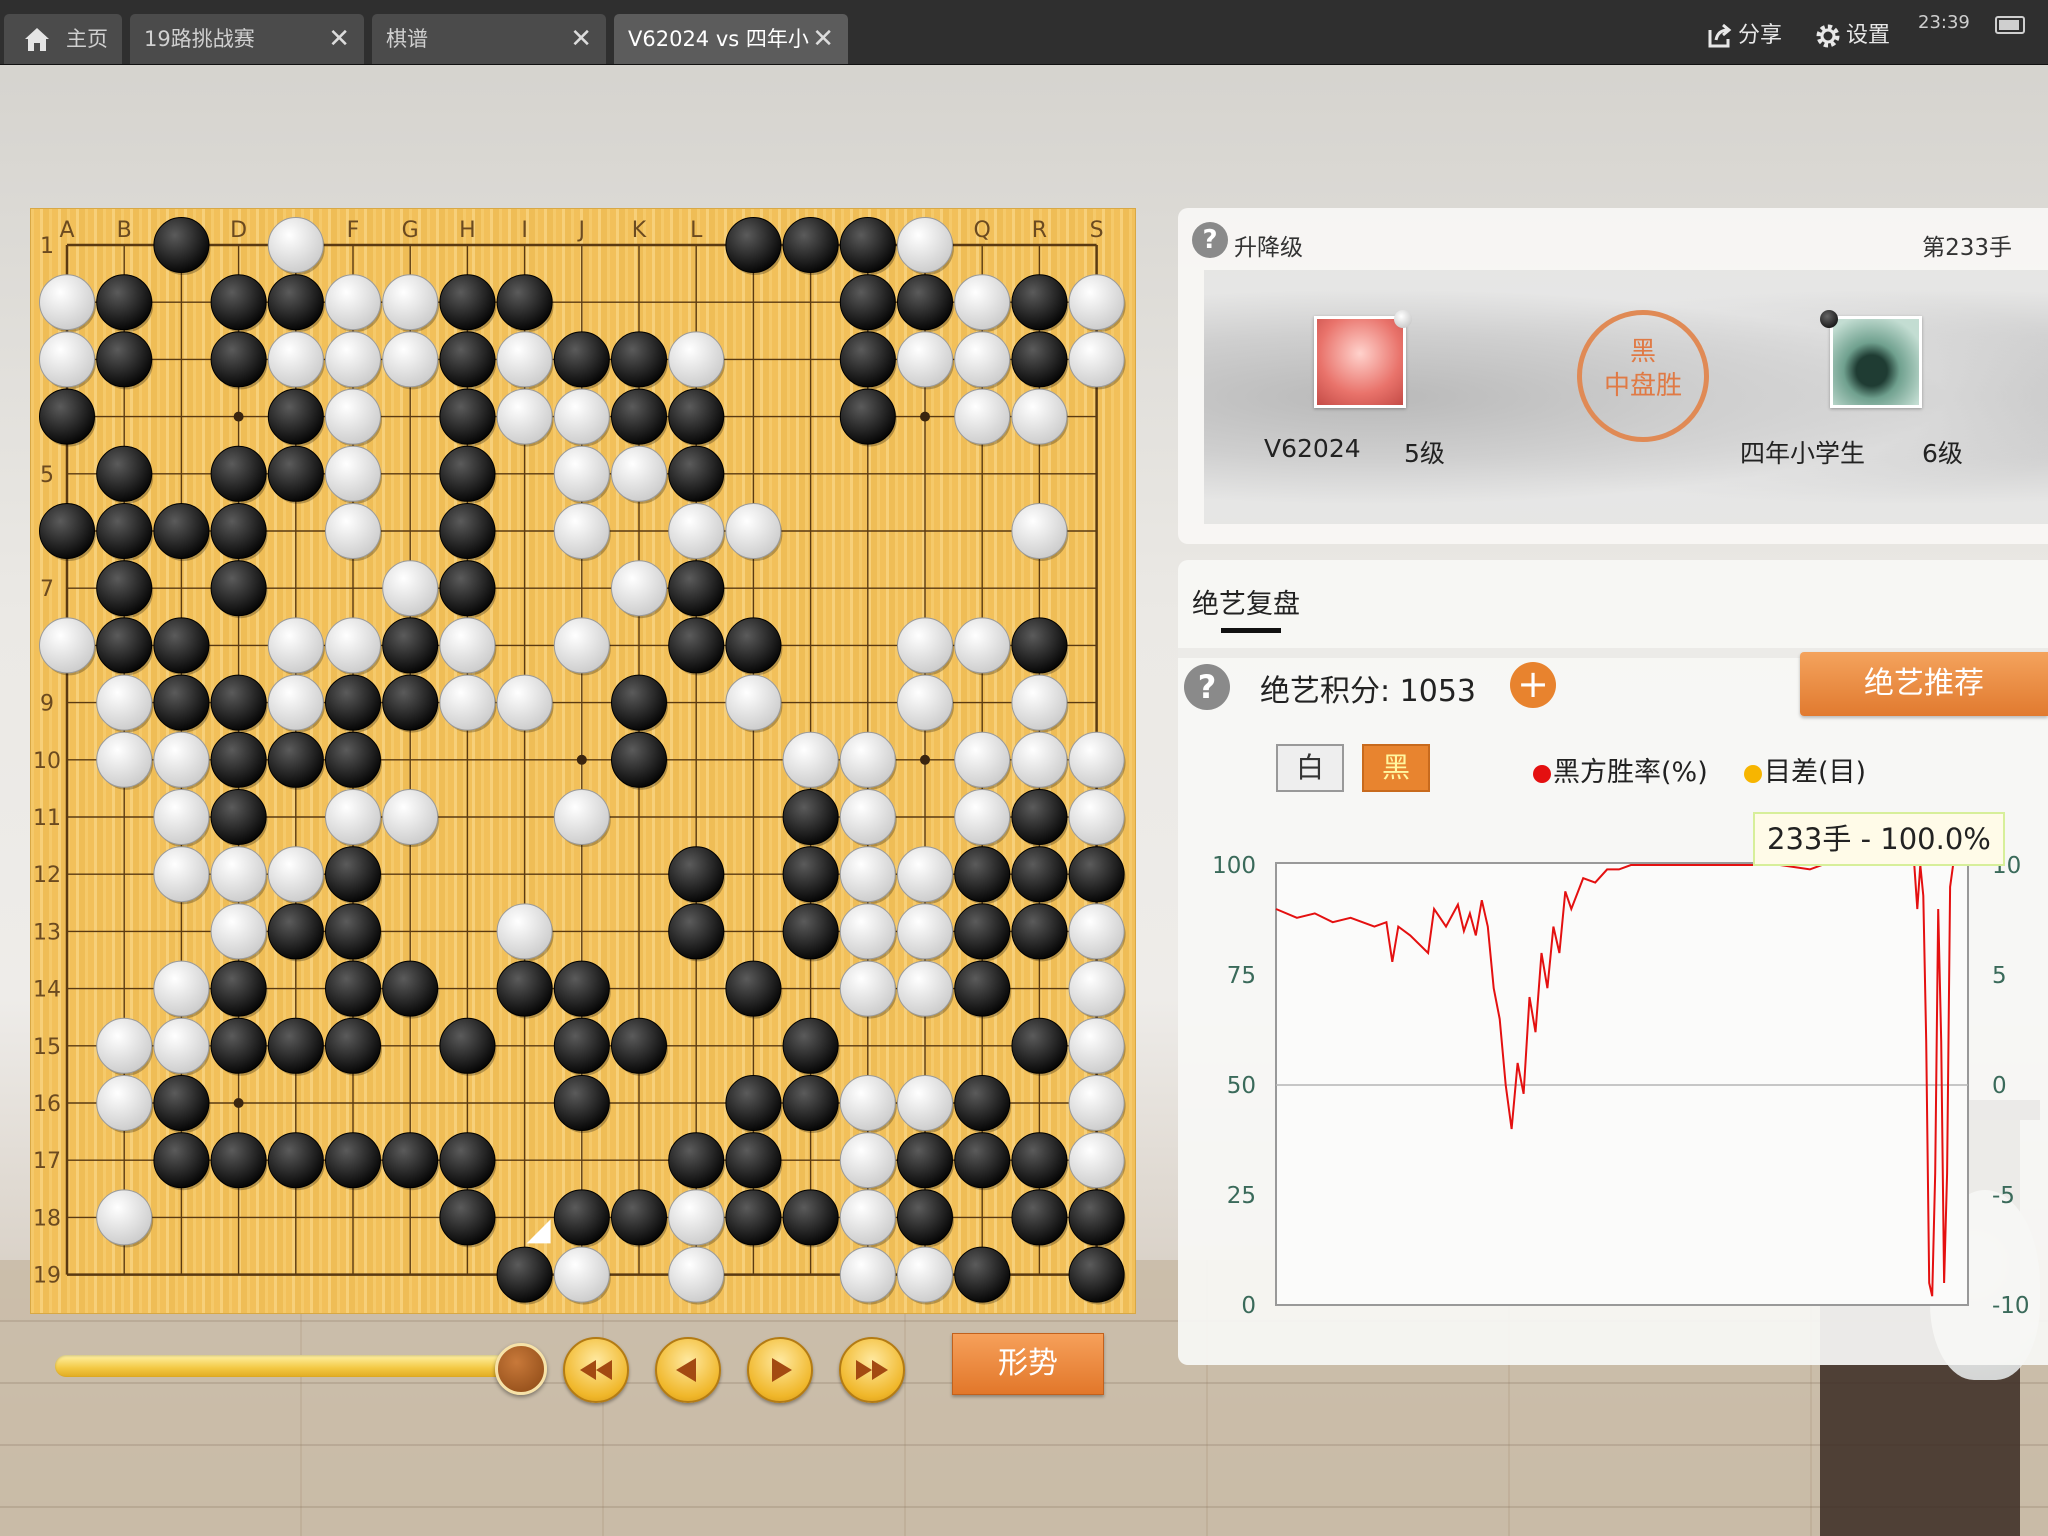  Describe the element at coordinates (1268, 248) in the screenshot. I see `rank-label: 升降级` at that location.